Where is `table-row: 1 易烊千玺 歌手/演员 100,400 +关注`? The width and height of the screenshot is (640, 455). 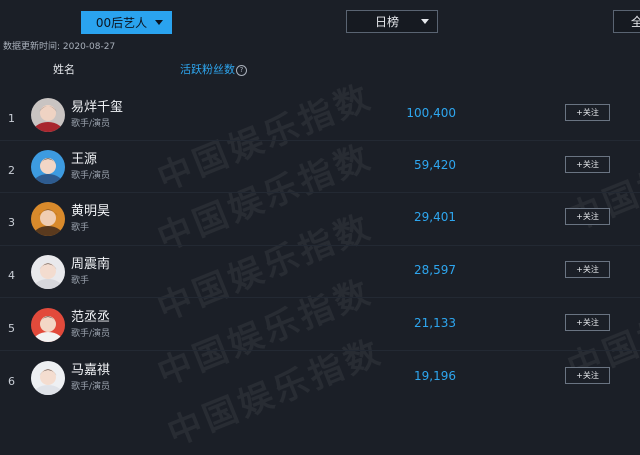
table-row: 1 易烊千玺 歌手/演员 100,400 +关注 is located at coordinates (320, 120).